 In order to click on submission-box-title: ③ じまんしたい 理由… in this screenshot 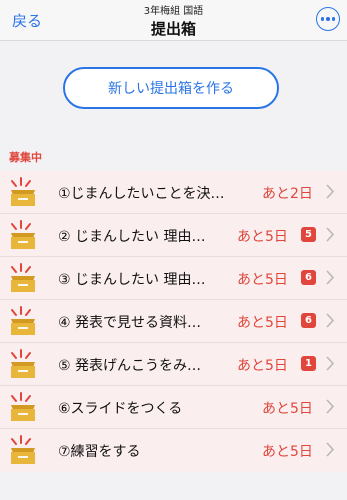, I will do `click(132, 280)`.